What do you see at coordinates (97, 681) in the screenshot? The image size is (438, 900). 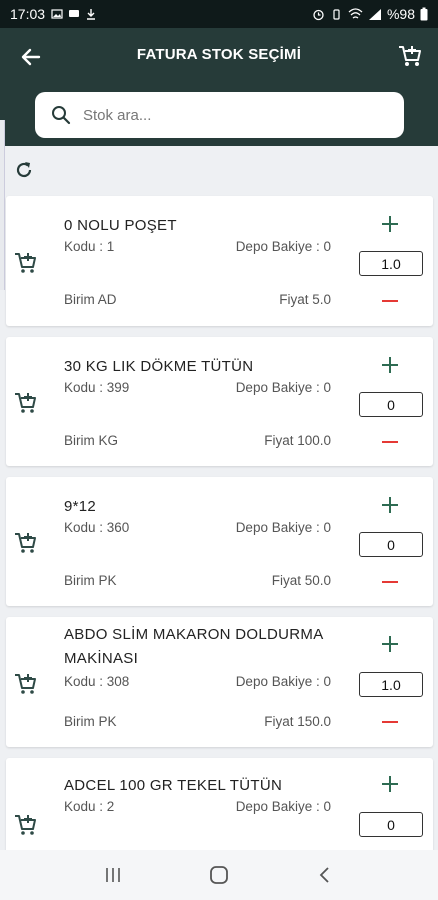 I see `stock-code: Kodu : 308` at bounding box center [97, 681].